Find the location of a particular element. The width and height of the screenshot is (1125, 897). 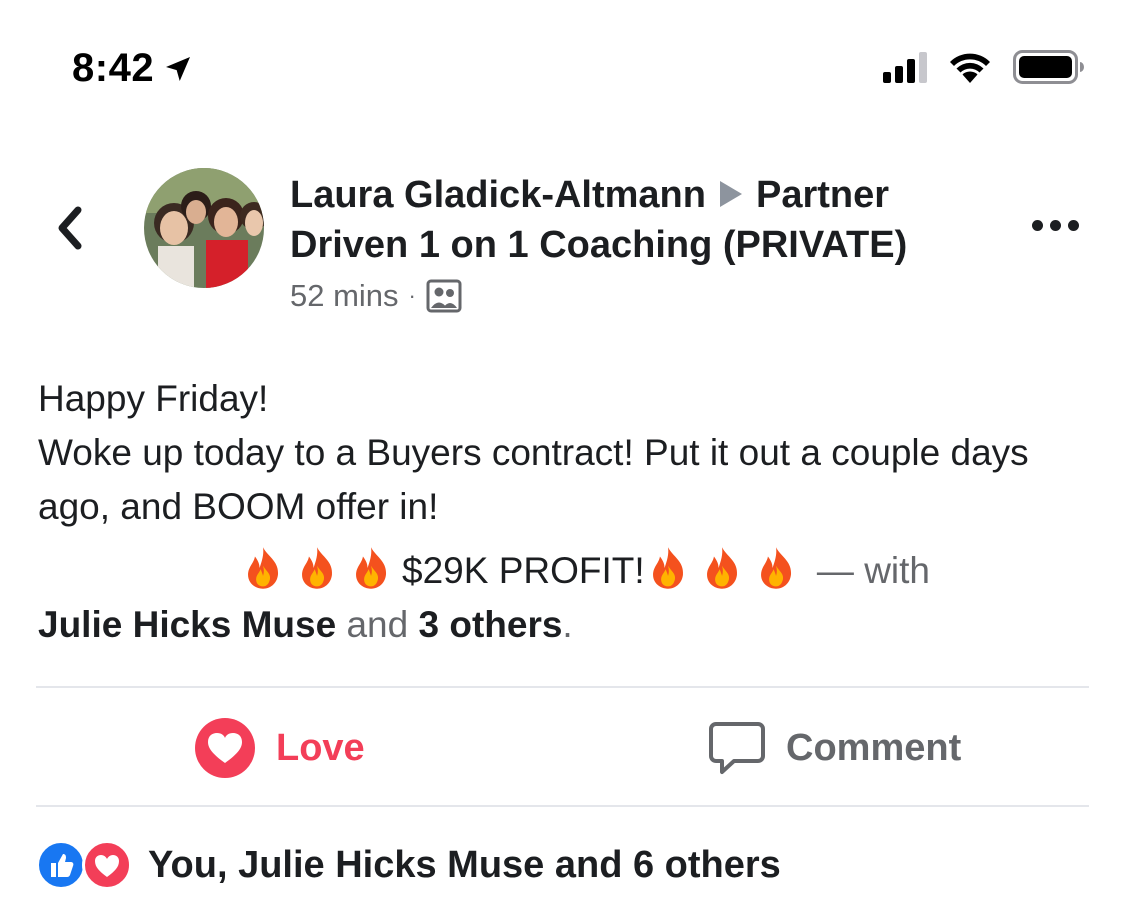

love-button: Love is located at coordinates (279, 748).